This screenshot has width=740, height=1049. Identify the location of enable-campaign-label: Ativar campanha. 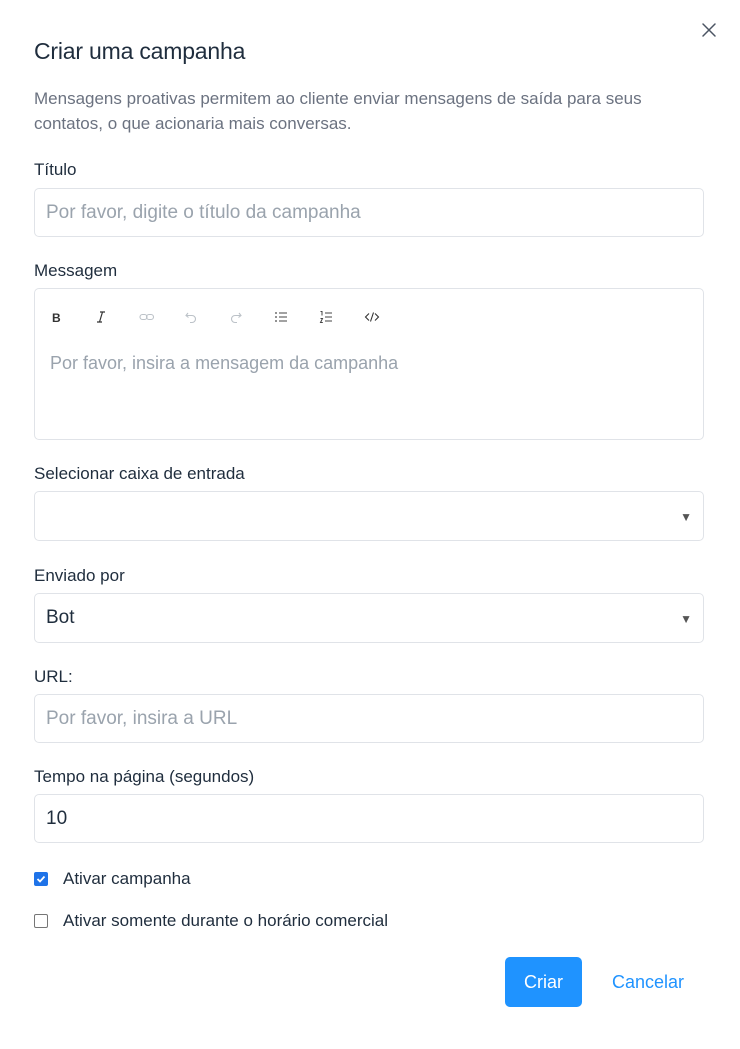
(127, 878).